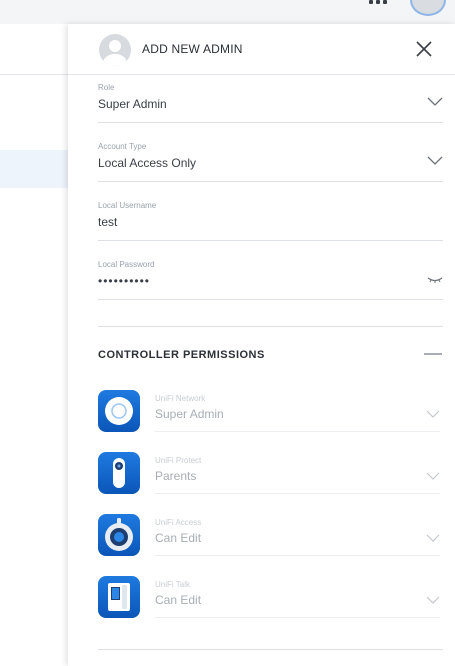  What do you see at coordinates (433, 354) in the screenshot?
I see `collapse-icon` at bounding box center [433, 354].